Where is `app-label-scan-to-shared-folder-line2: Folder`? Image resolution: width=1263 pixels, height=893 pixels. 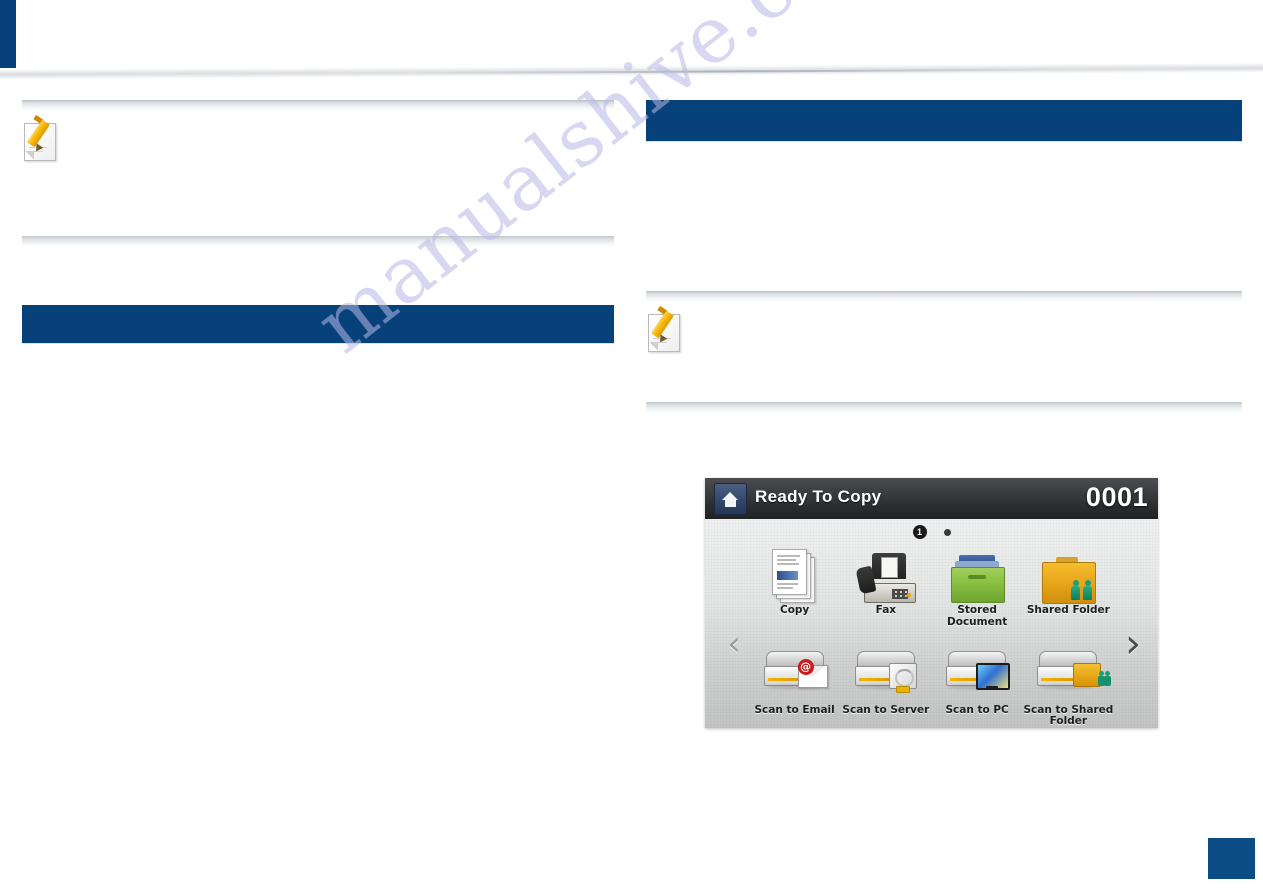
app-label-scan-to-shared-folder-line2: Folder is located at coordinates (1068, 721).